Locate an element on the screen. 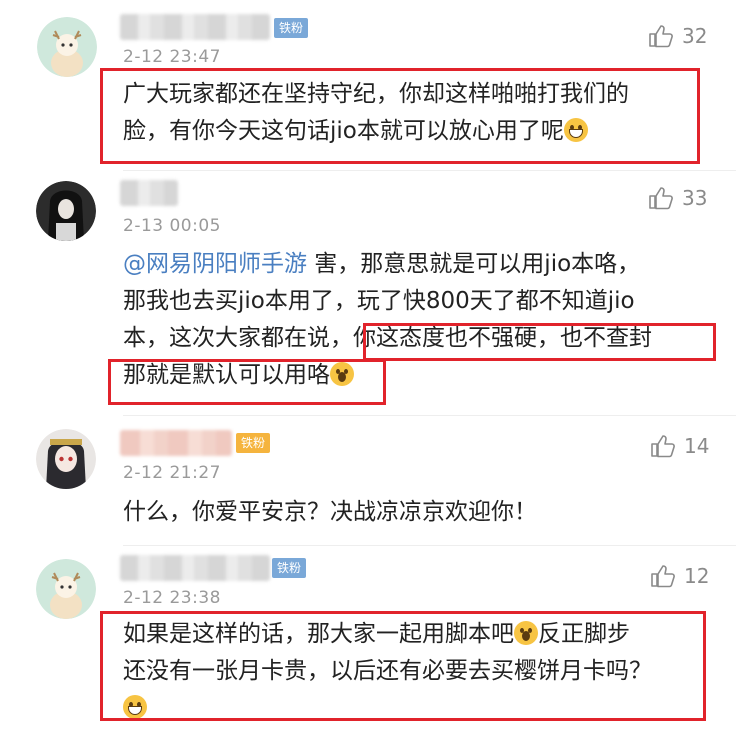  like-count: 14 is located at coordinates (697, 446).